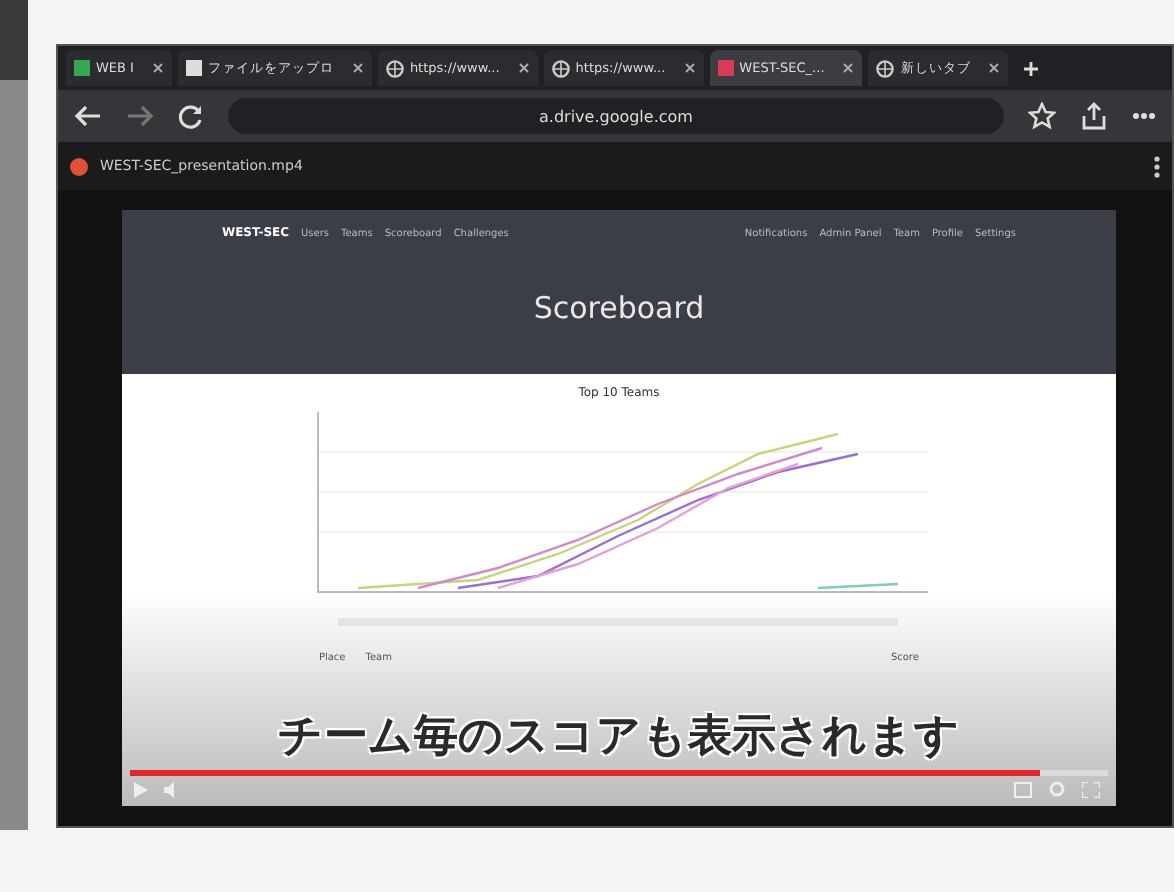 Image resolution: width=1174 pixels, height=892 pixels. What do you see at coordinates (190, 116) in the screenshot?
I see `reload-icon` at bounding box center [190, 116].